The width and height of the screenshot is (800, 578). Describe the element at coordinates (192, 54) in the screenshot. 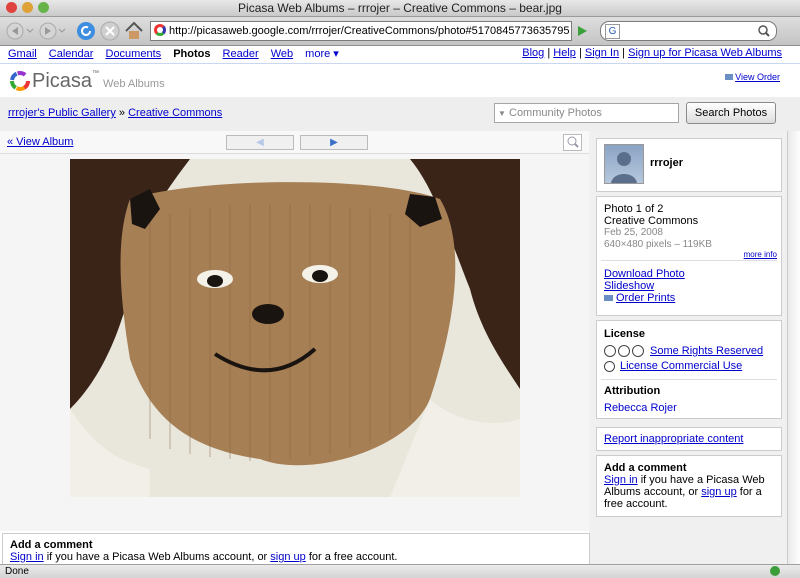

I see `gbar-photos-active: Photos` at that location.